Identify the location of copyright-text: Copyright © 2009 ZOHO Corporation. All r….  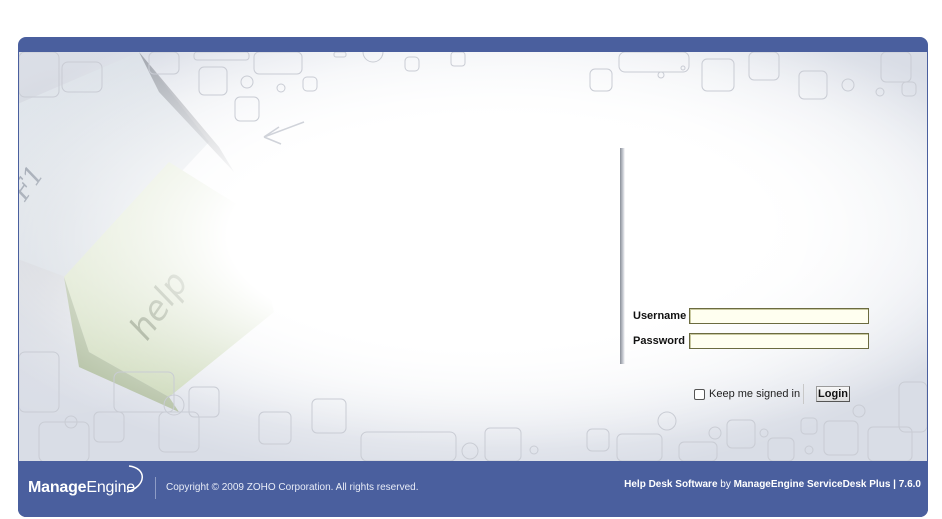
(292, 487).